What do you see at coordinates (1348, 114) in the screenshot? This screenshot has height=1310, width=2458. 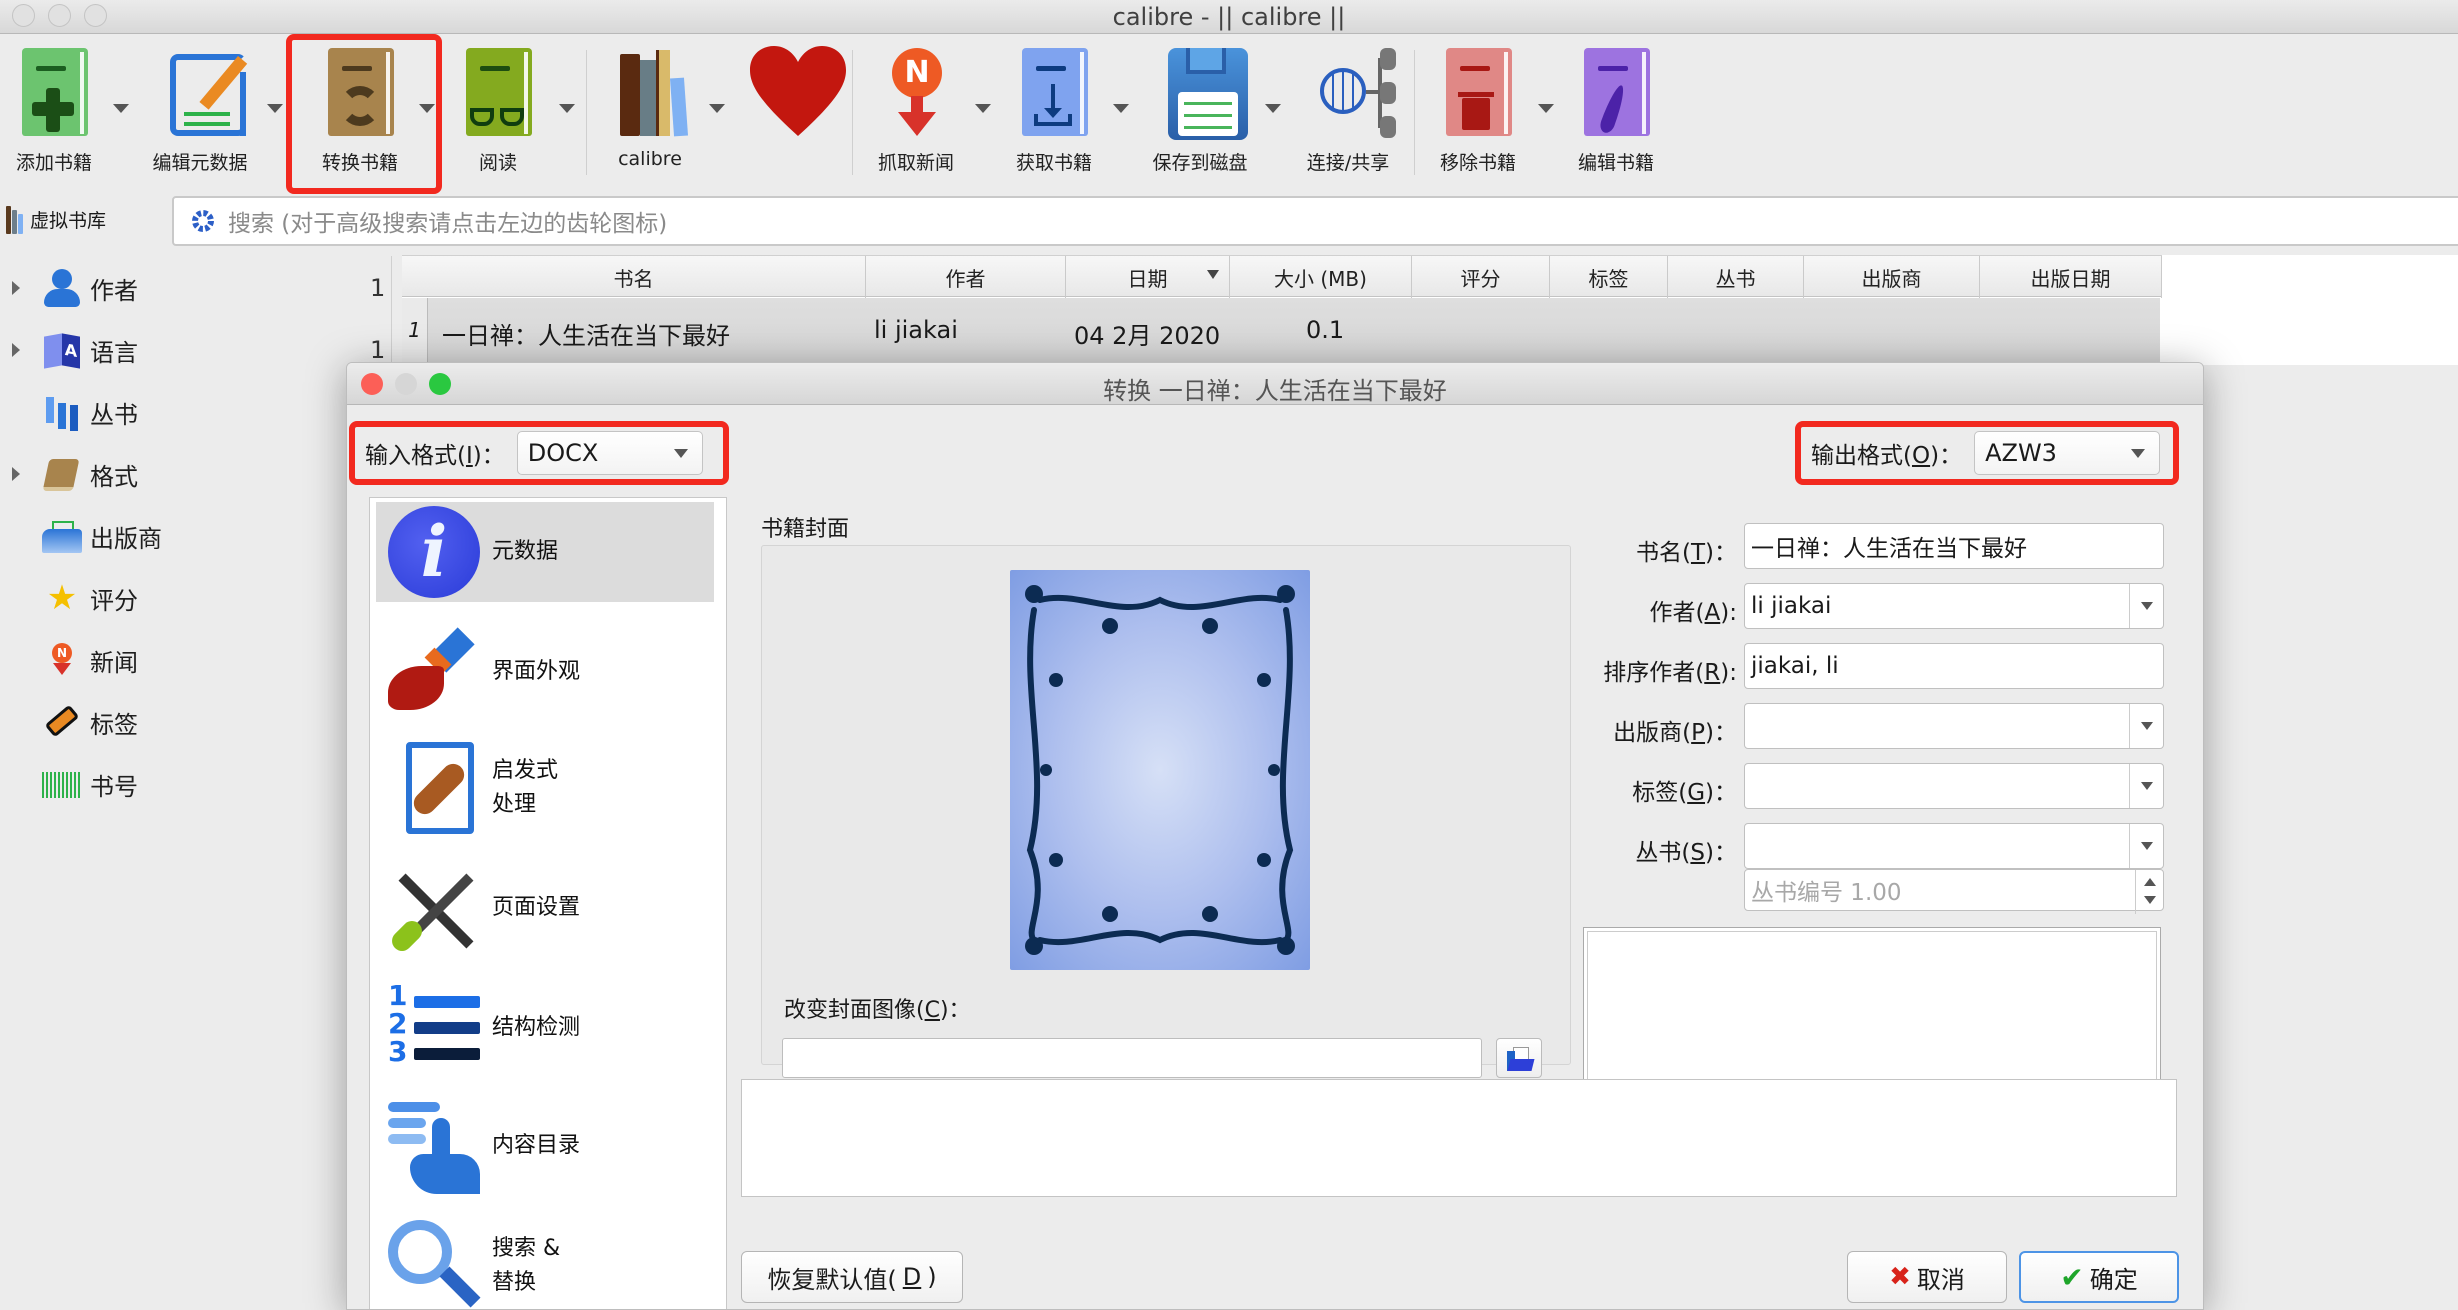 I see `connect-share-button: 连接/共享` at bounding box center [1348, 114].